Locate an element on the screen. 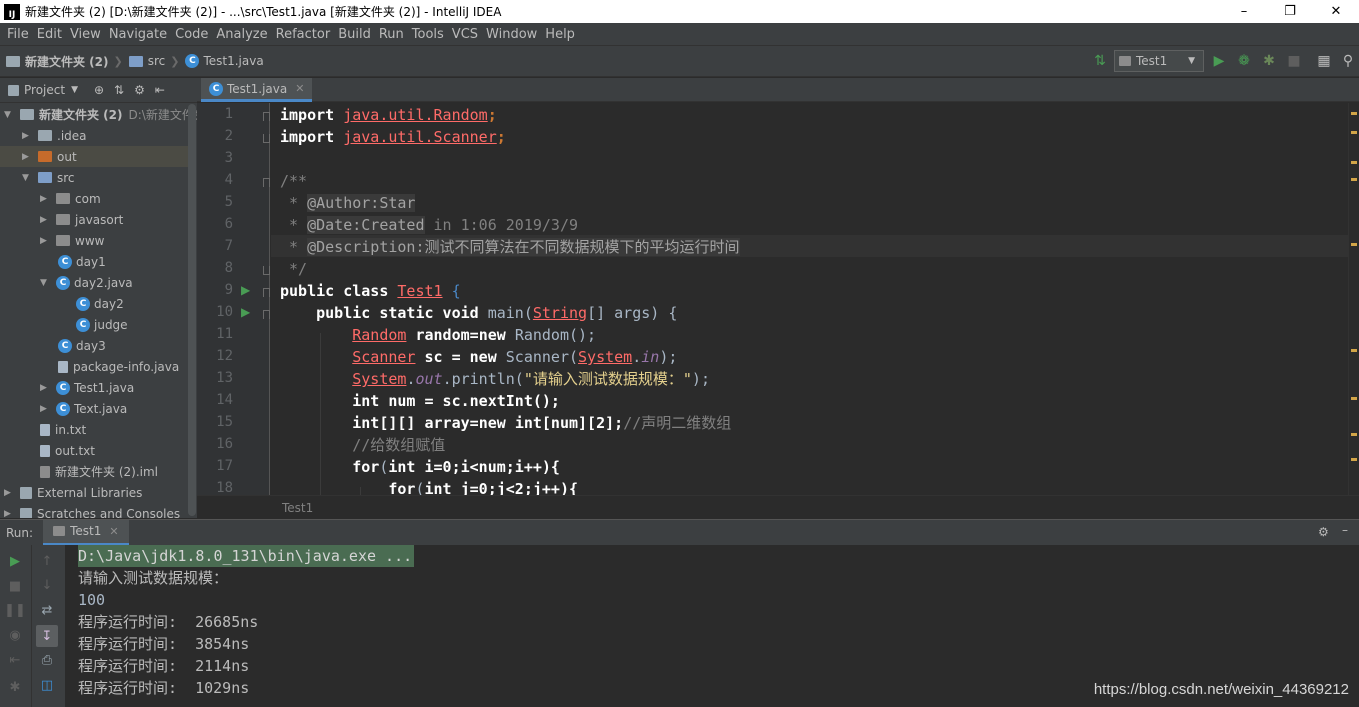 The image size is (1359, 707). tree-item-external-libraries: ▶ External Libraries is located at coordinates (73, 492).